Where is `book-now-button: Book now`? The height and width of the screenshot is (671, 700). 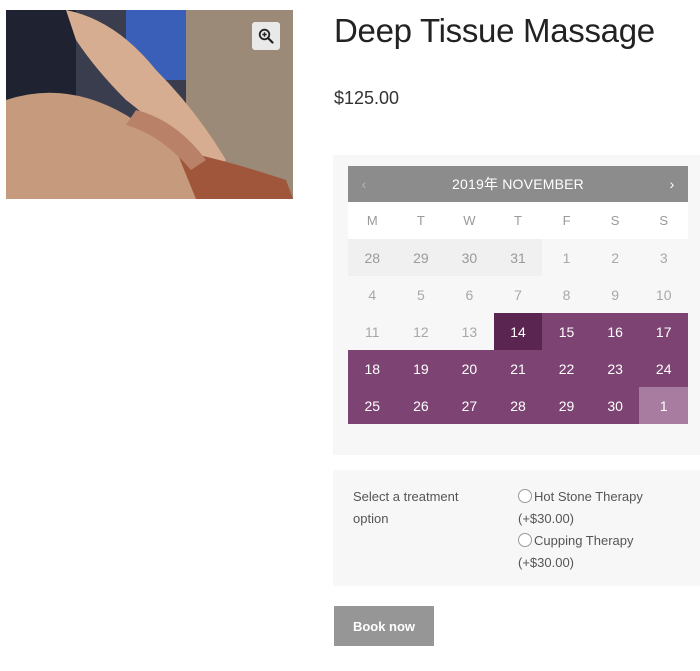 book-now-button: Book now is located at coordinates (384, 626).